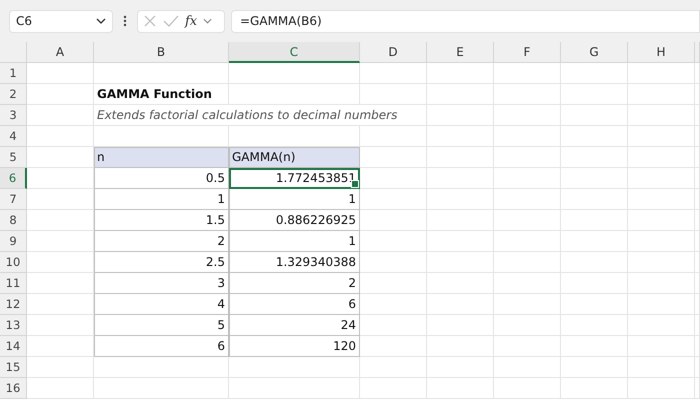 This screenshot has height=400, width=700. Describe the element at coordinates (150, 21) in the screenshot. I see `cancel-icon` at that location.